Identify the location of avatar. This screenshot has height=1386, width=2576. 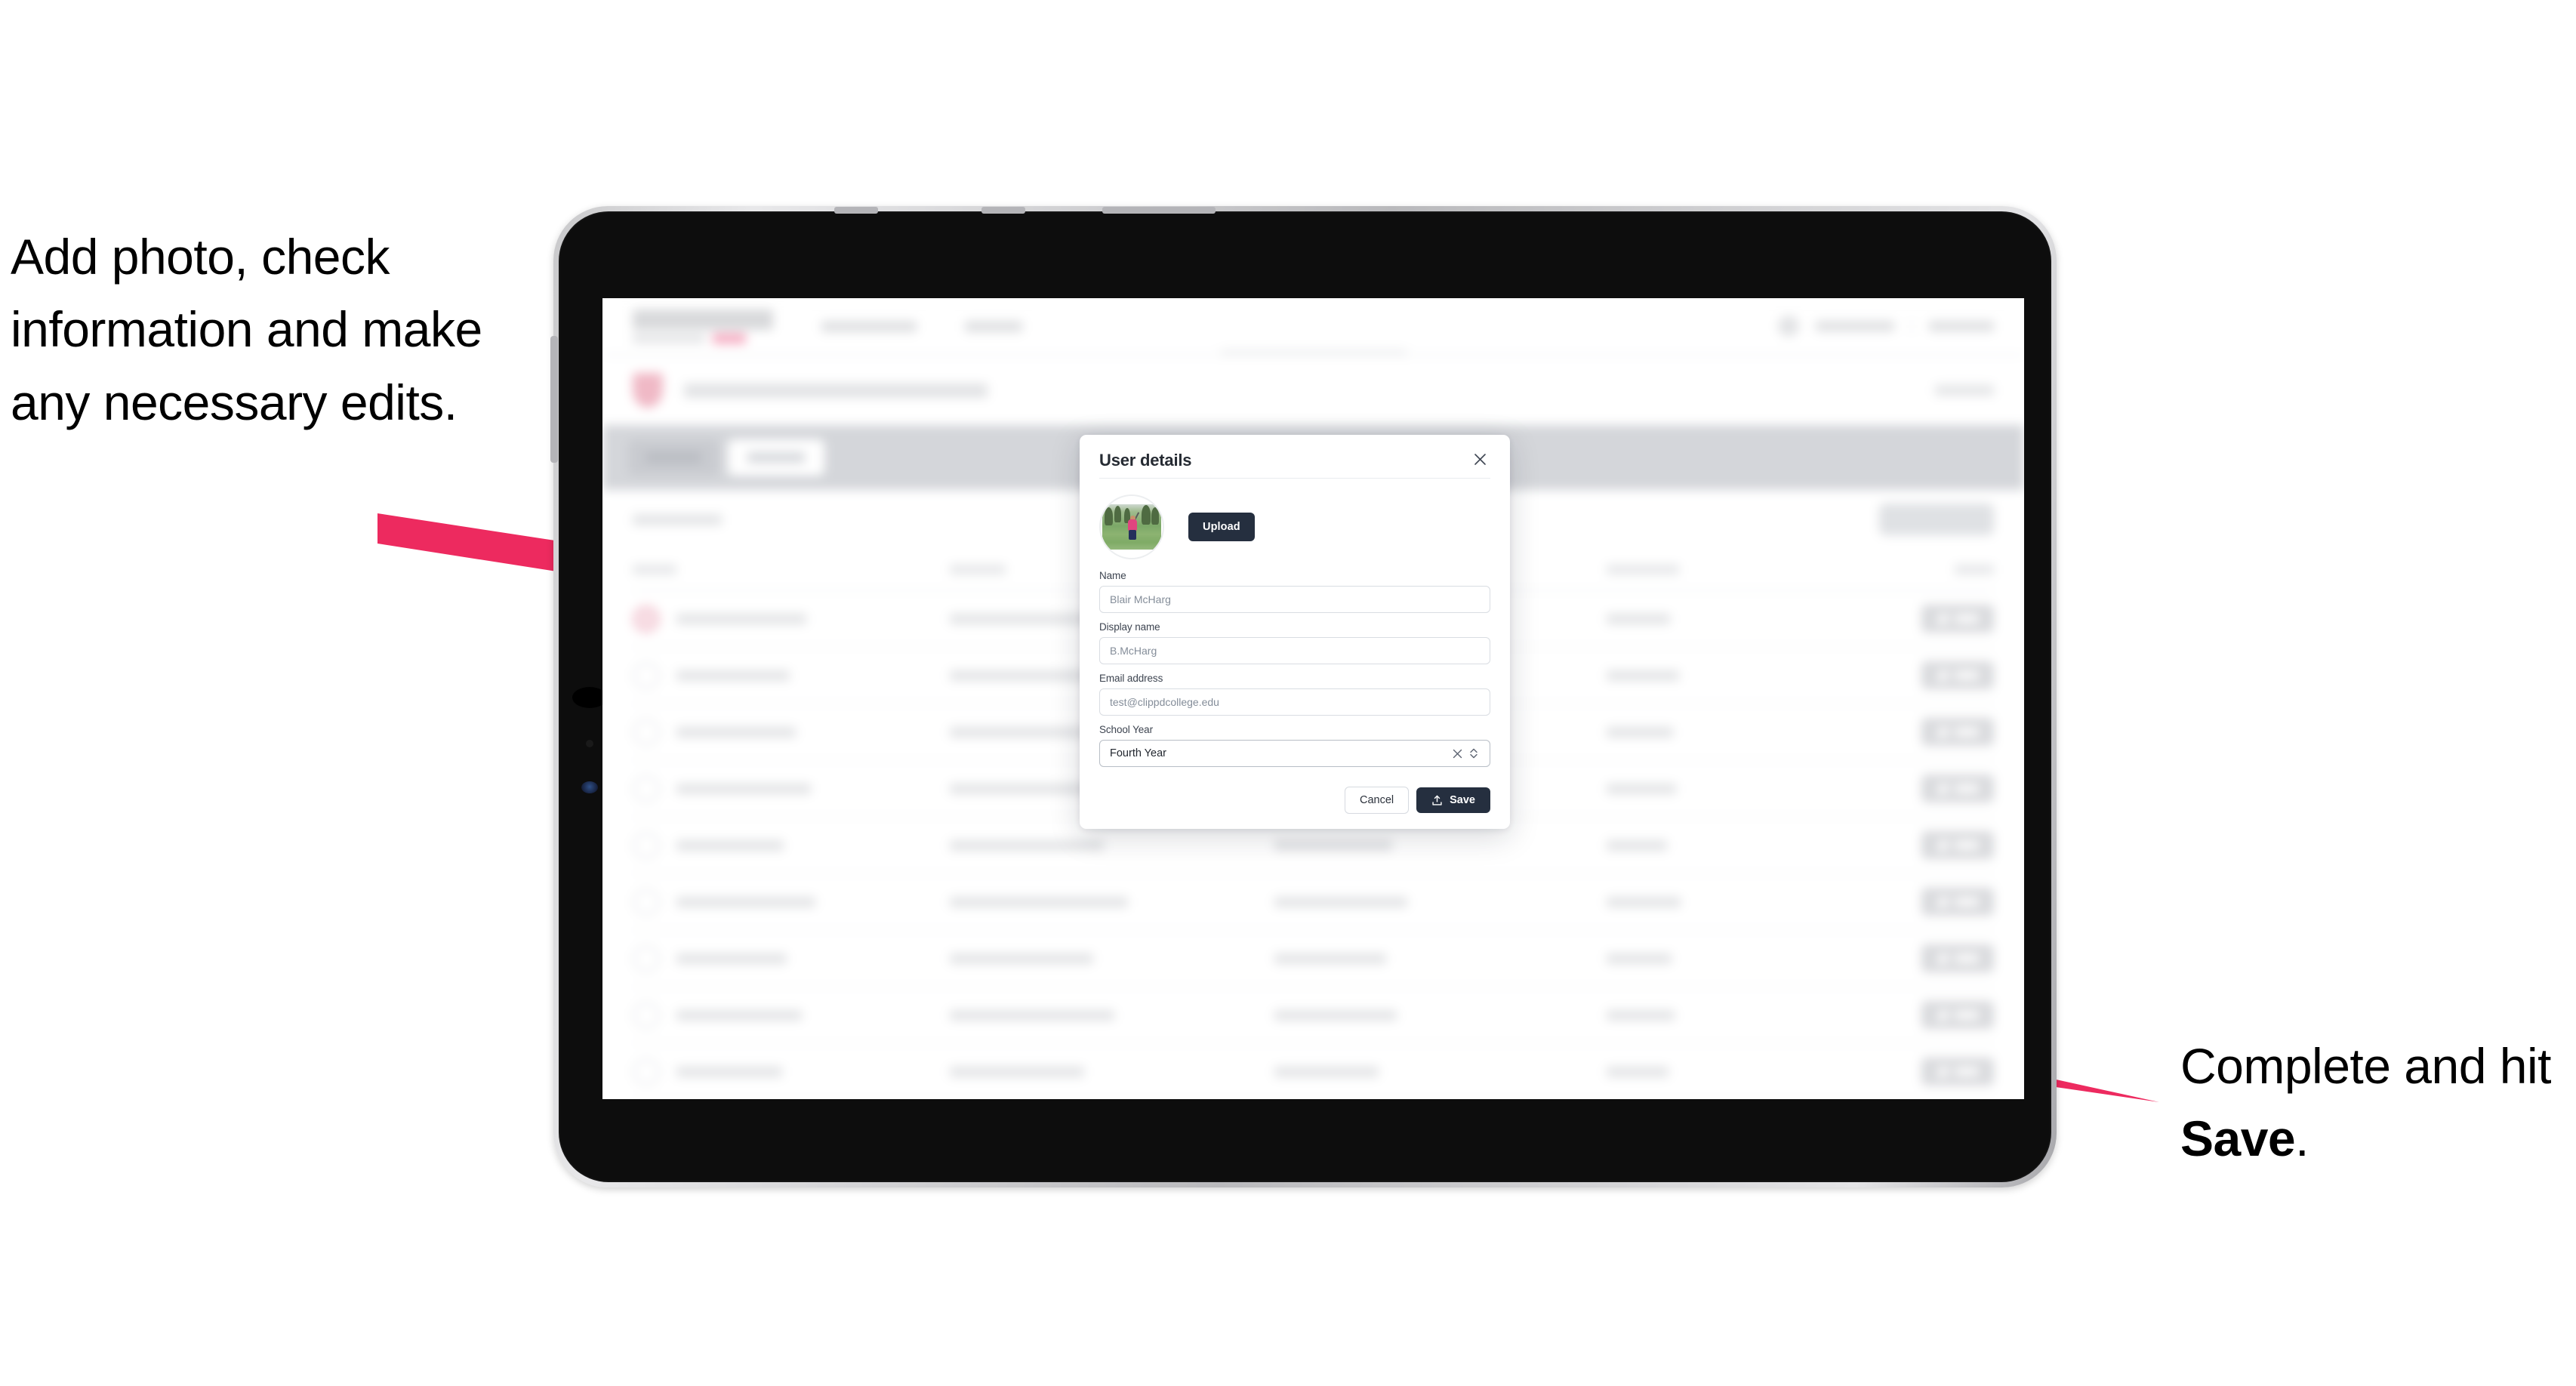
(1131, 527).